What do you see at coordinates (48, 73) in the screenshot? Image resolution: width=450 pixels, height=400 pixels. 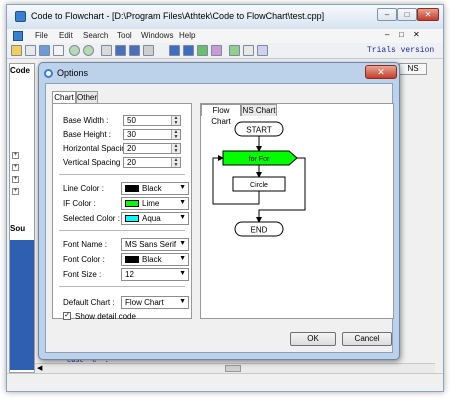 I see `options-dialog-icon` at bounding box center [48, 73].